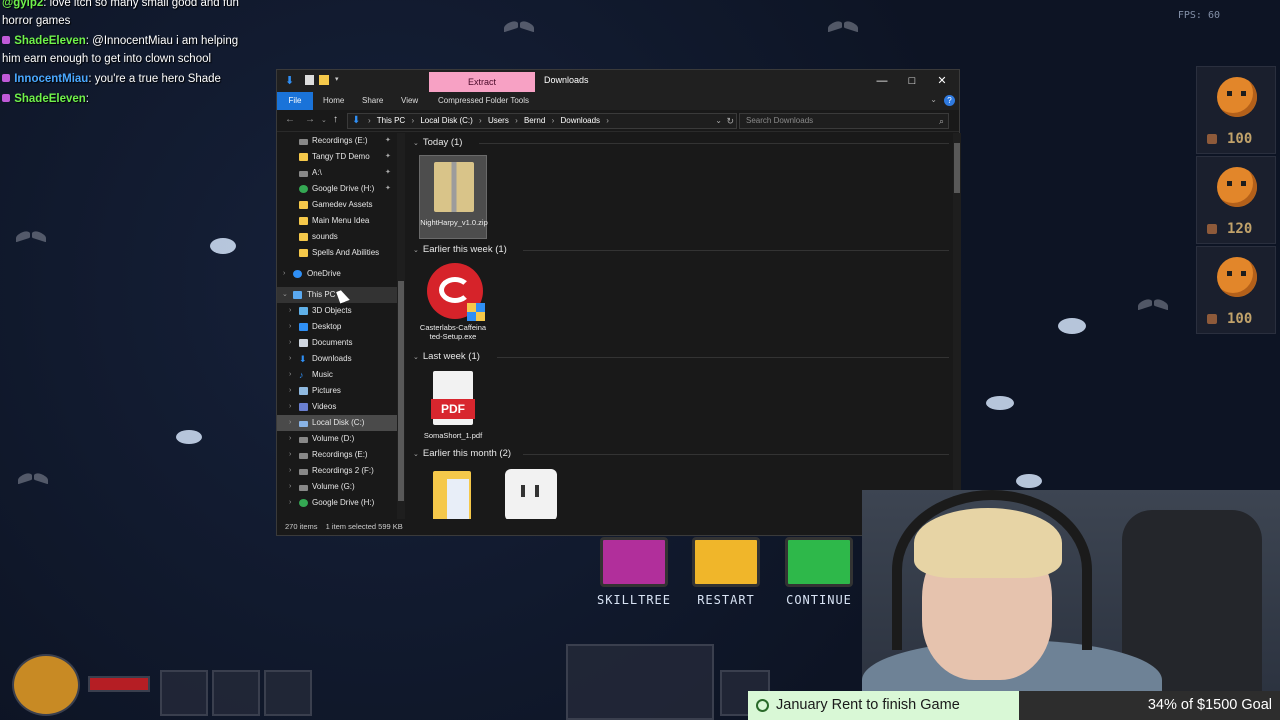 The width and height of the screenshot is (1280, 720). I want to click on tab-view: View, so click(409, 101).